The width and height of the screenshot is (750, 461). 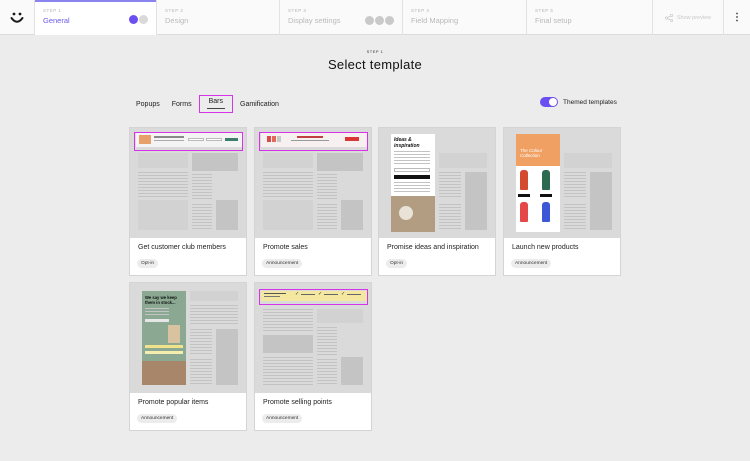 I want to click on page-title: Select template, so click(x=375, y=64).